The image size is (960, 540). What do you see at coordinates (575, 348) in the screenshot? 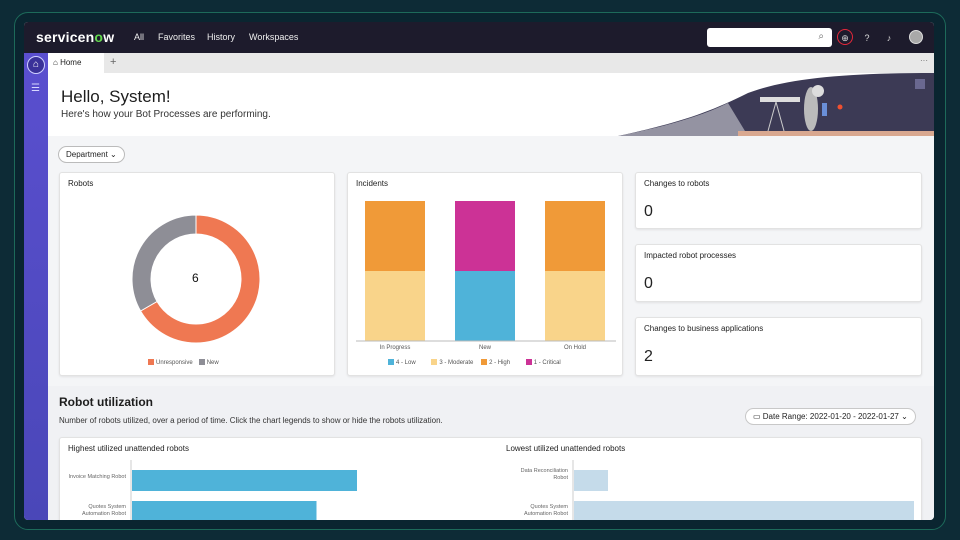
I see `x-tick-label: On Hold` at bounding box center [575, 348].